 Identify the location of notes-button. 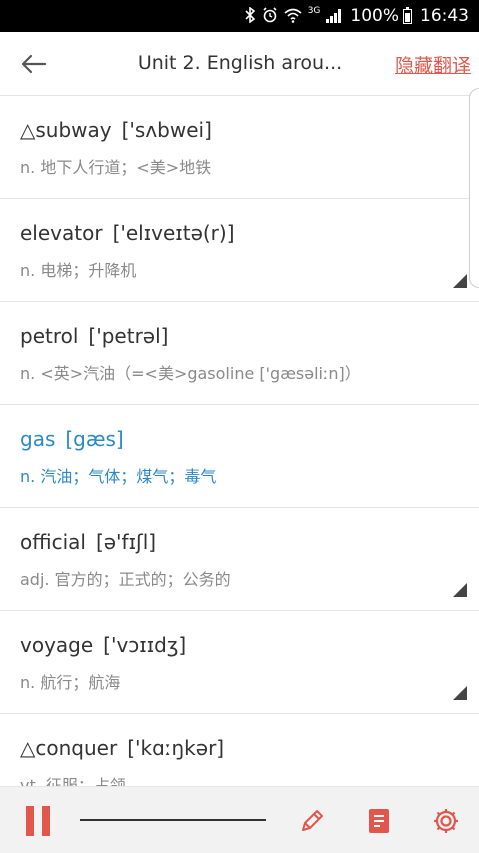
(379, 821).